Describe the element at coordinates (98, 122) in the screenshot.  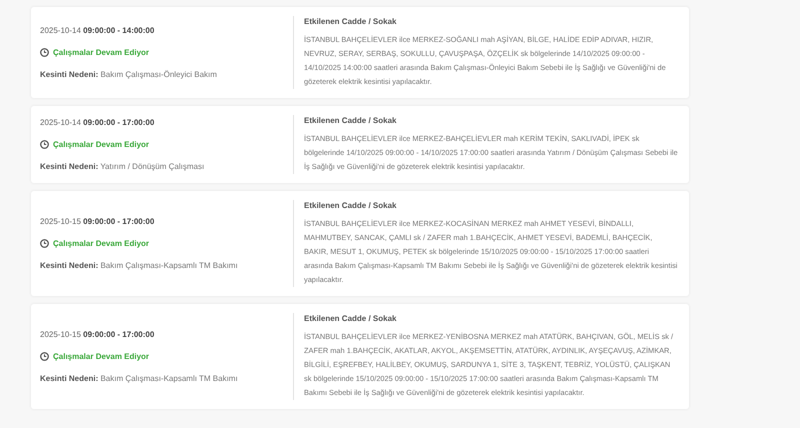
I see `date-time: 2025-10-14 09:00:00 - 17:00:00` at that location.